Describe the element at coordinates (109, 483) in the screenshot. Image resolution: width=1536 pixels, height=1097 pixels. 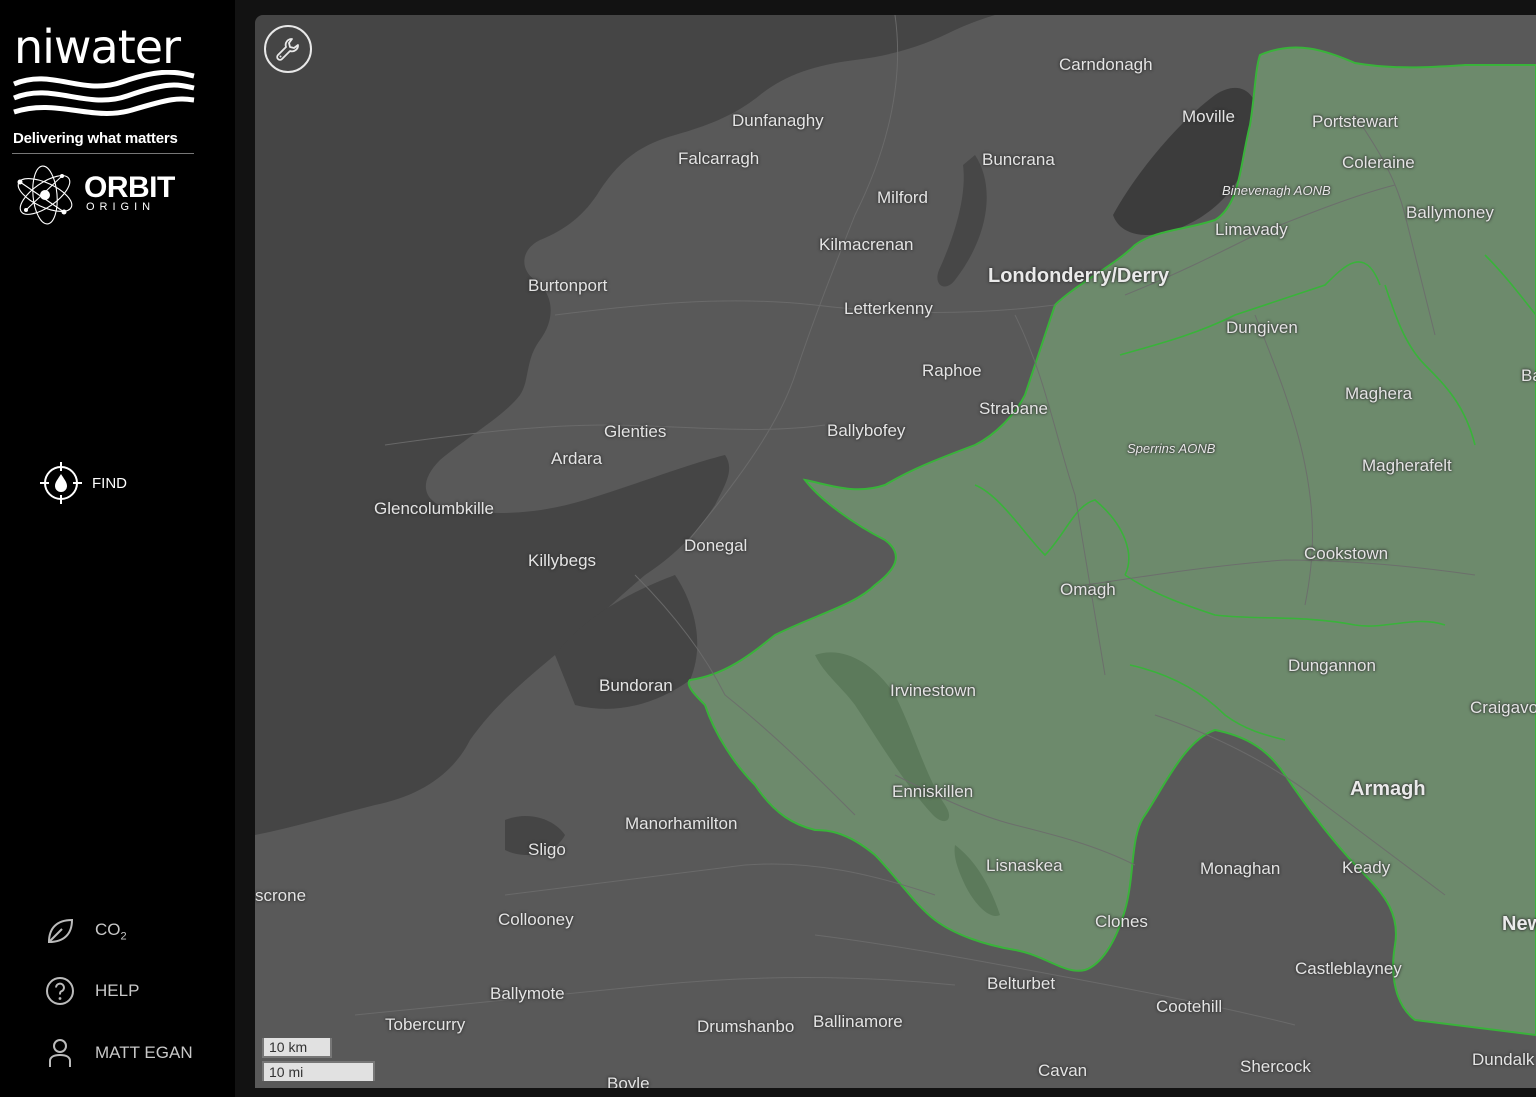
I see `find-label: FIND` at that location.